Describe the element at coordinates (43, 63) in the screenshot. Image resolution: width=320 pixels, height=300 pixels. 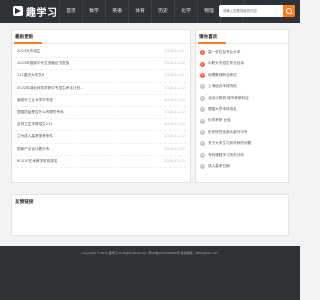
I see `article-title: 2023年国家中专生资格证书发放` at that location.